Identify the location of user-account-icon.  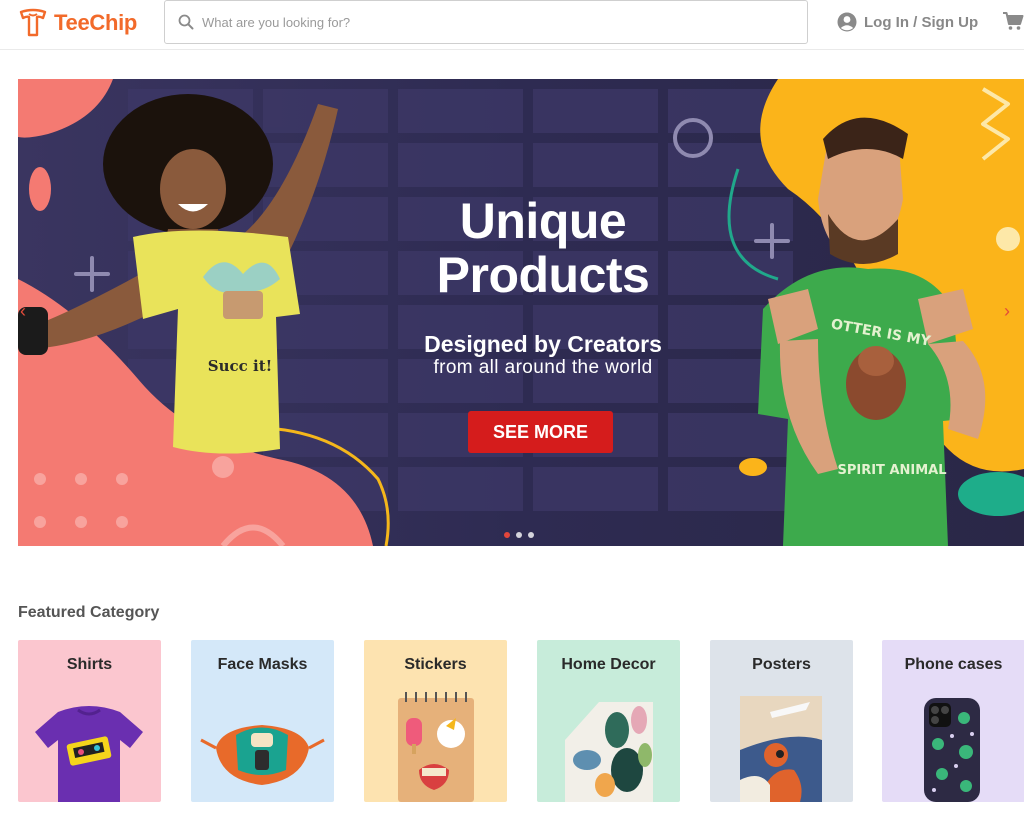
(847, 22).